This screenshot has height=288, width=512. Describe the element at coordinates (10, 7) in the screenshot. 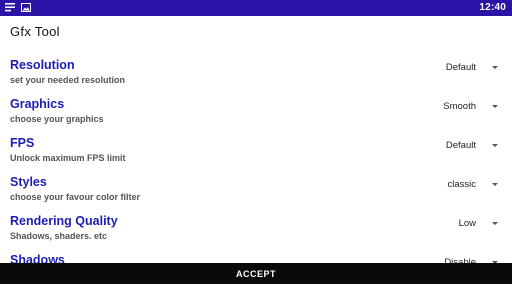

I see `notes-icon` at that location.